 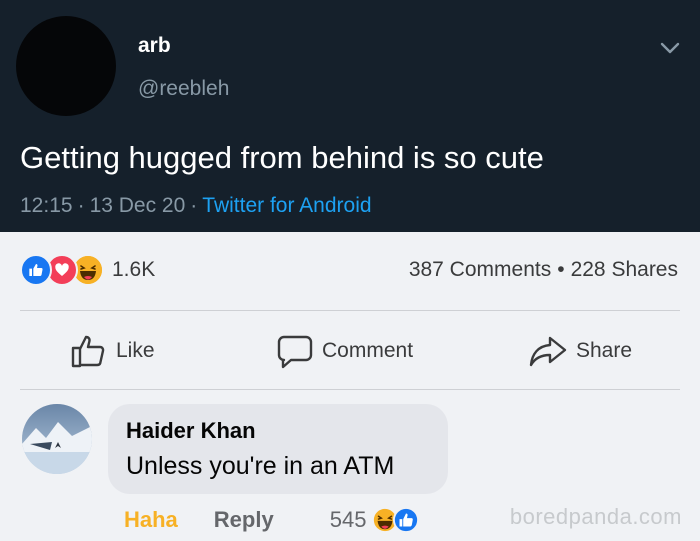 I want to click on comment-reply-button: Reply, so click(x=244, y=520).